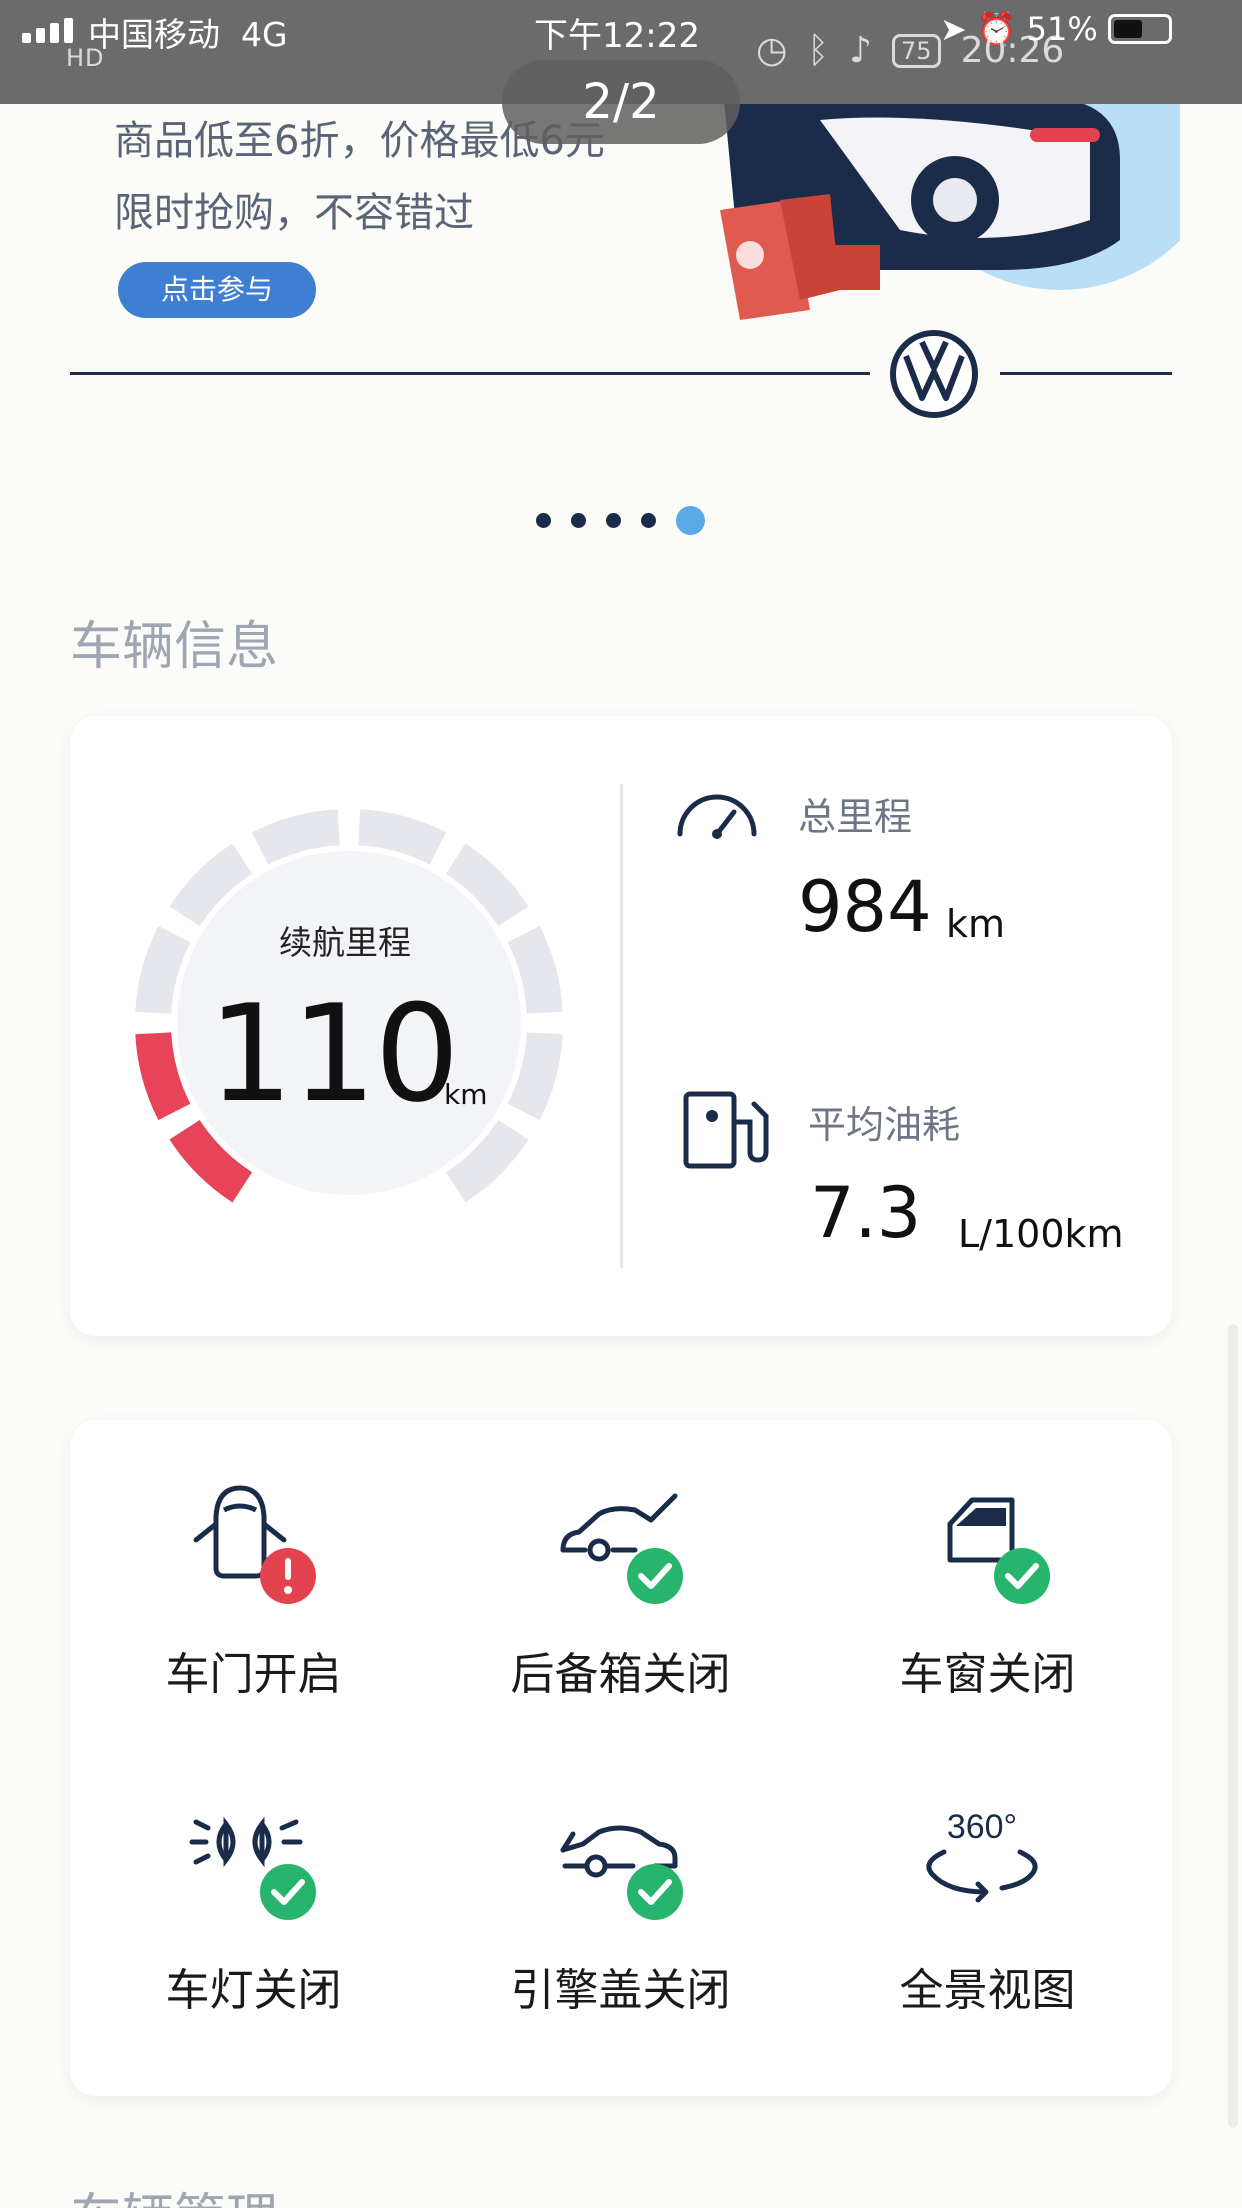 The image size is (1242, 2208). I want to click on banner-car-illustration, so click(950, 210).